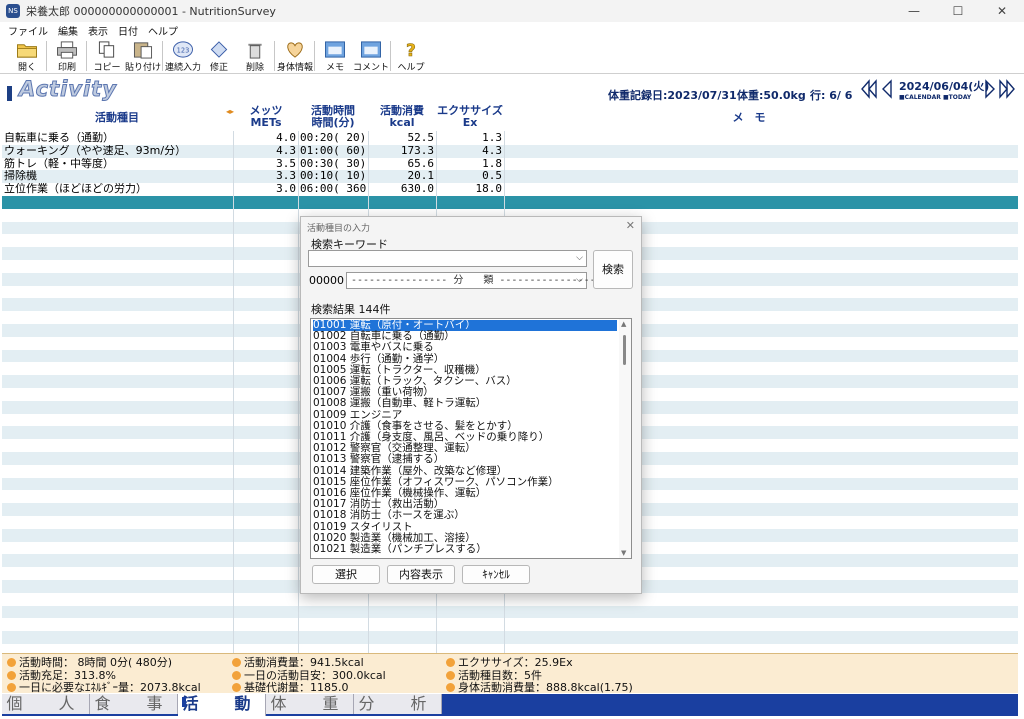 The height and width of the screenshot is (719, 1024). What do you see at coordinates (27, 56) in the screenshot?
I see `open-button: 開く` at bounding box center [27, 56].